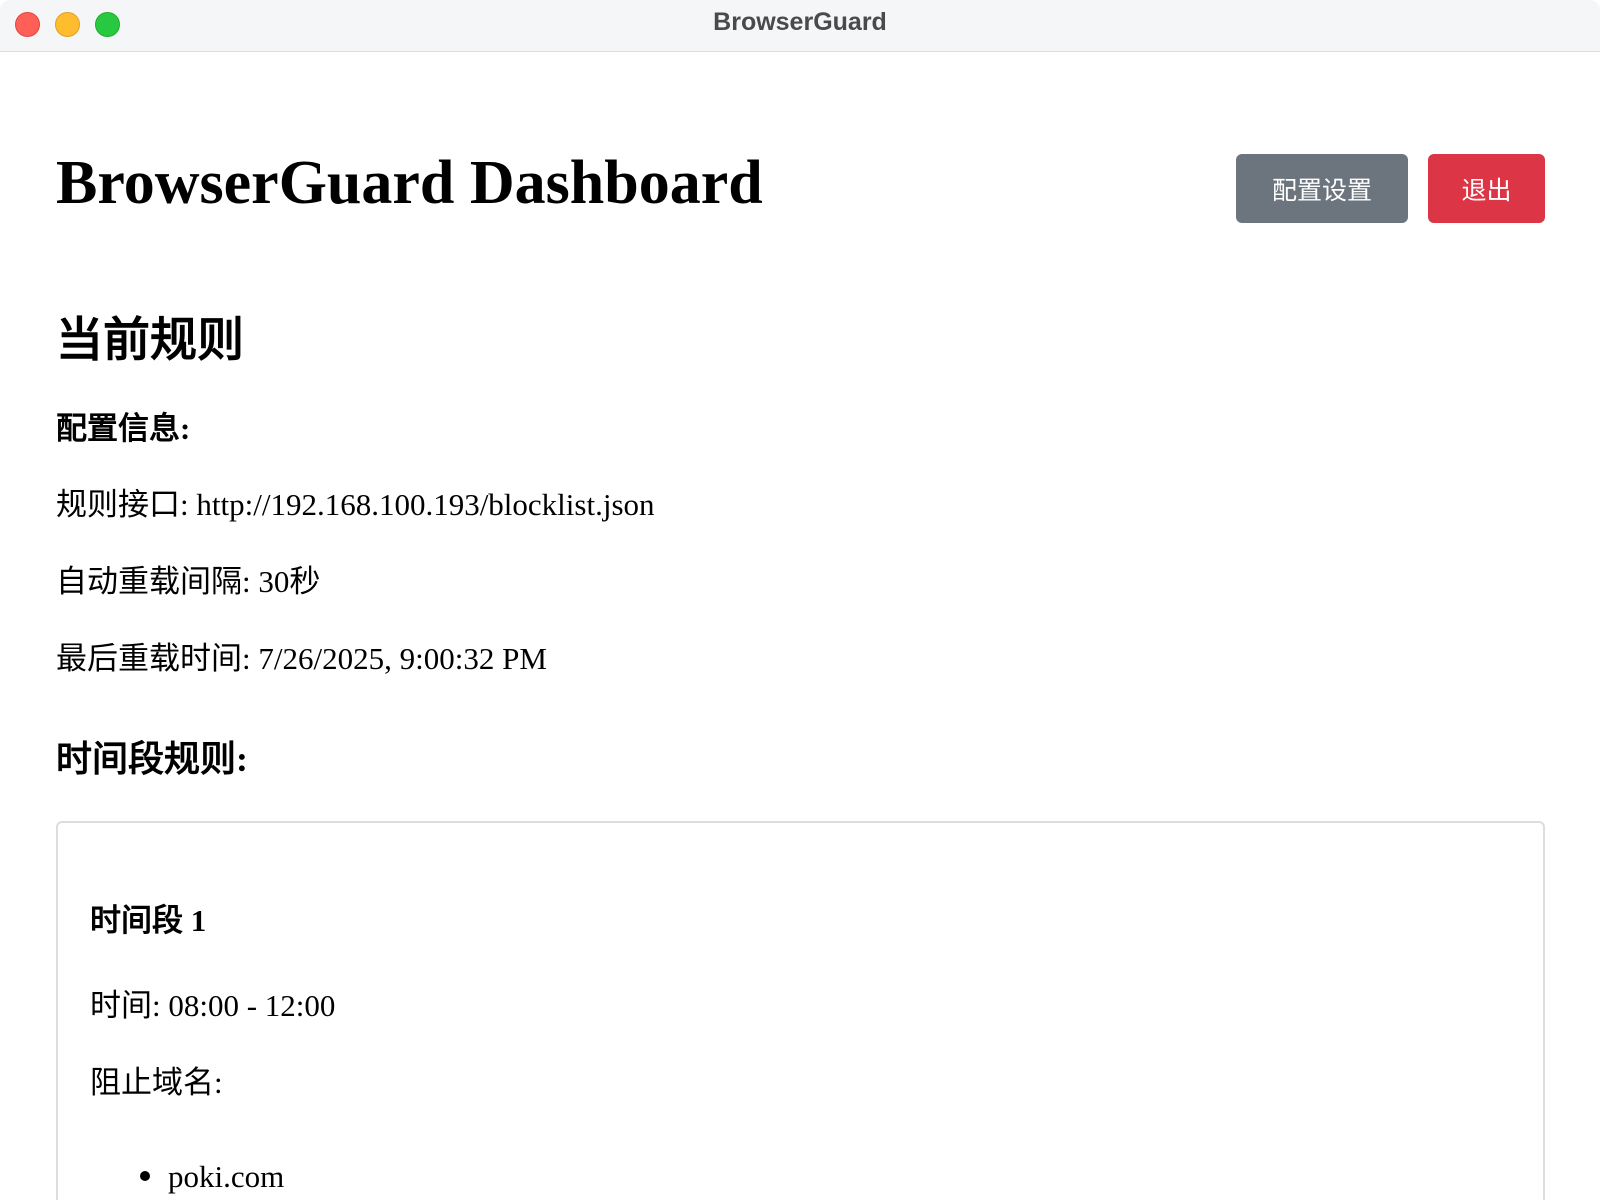 The height and width of the screenshot is (1200, 1600). Describe the element at coordinates (226, 1176) in the screenshot. I see `domain-text: poki.com` at that location.